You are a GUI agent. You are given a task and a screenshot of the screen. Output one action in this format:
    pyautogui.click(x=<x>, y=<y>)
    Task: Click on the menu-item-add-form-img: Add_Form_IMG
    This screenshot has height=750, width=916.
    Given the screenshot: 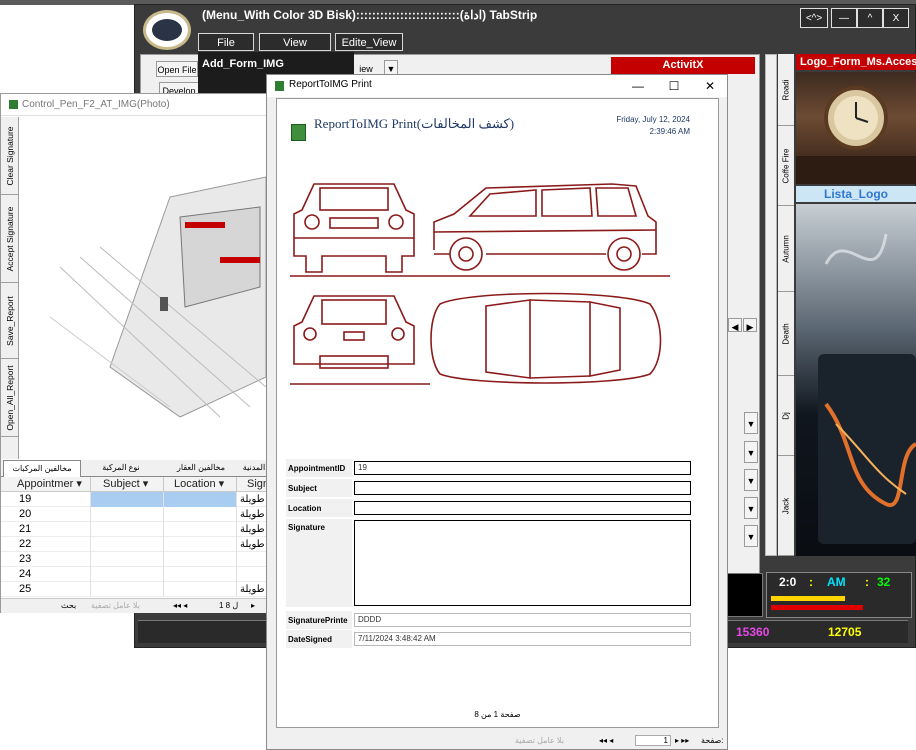 What is the action you would take?
    pyautogui.click(x=243, y=64)
    